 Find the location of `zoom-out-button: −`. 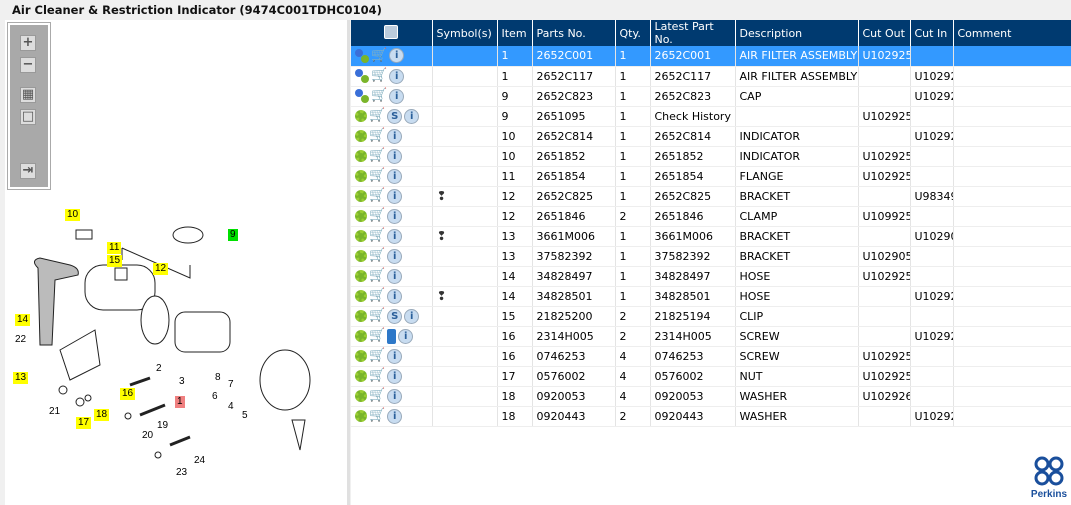

zoom-out-button: − is located at coordinates (28, 65).